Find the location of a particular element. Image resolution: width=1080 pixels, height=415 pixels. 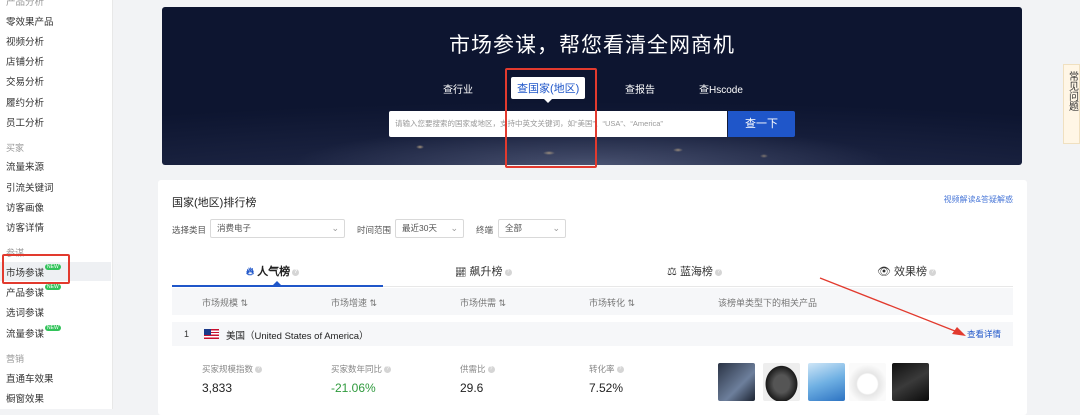

arrow-head is located at coordinates (959, 331).